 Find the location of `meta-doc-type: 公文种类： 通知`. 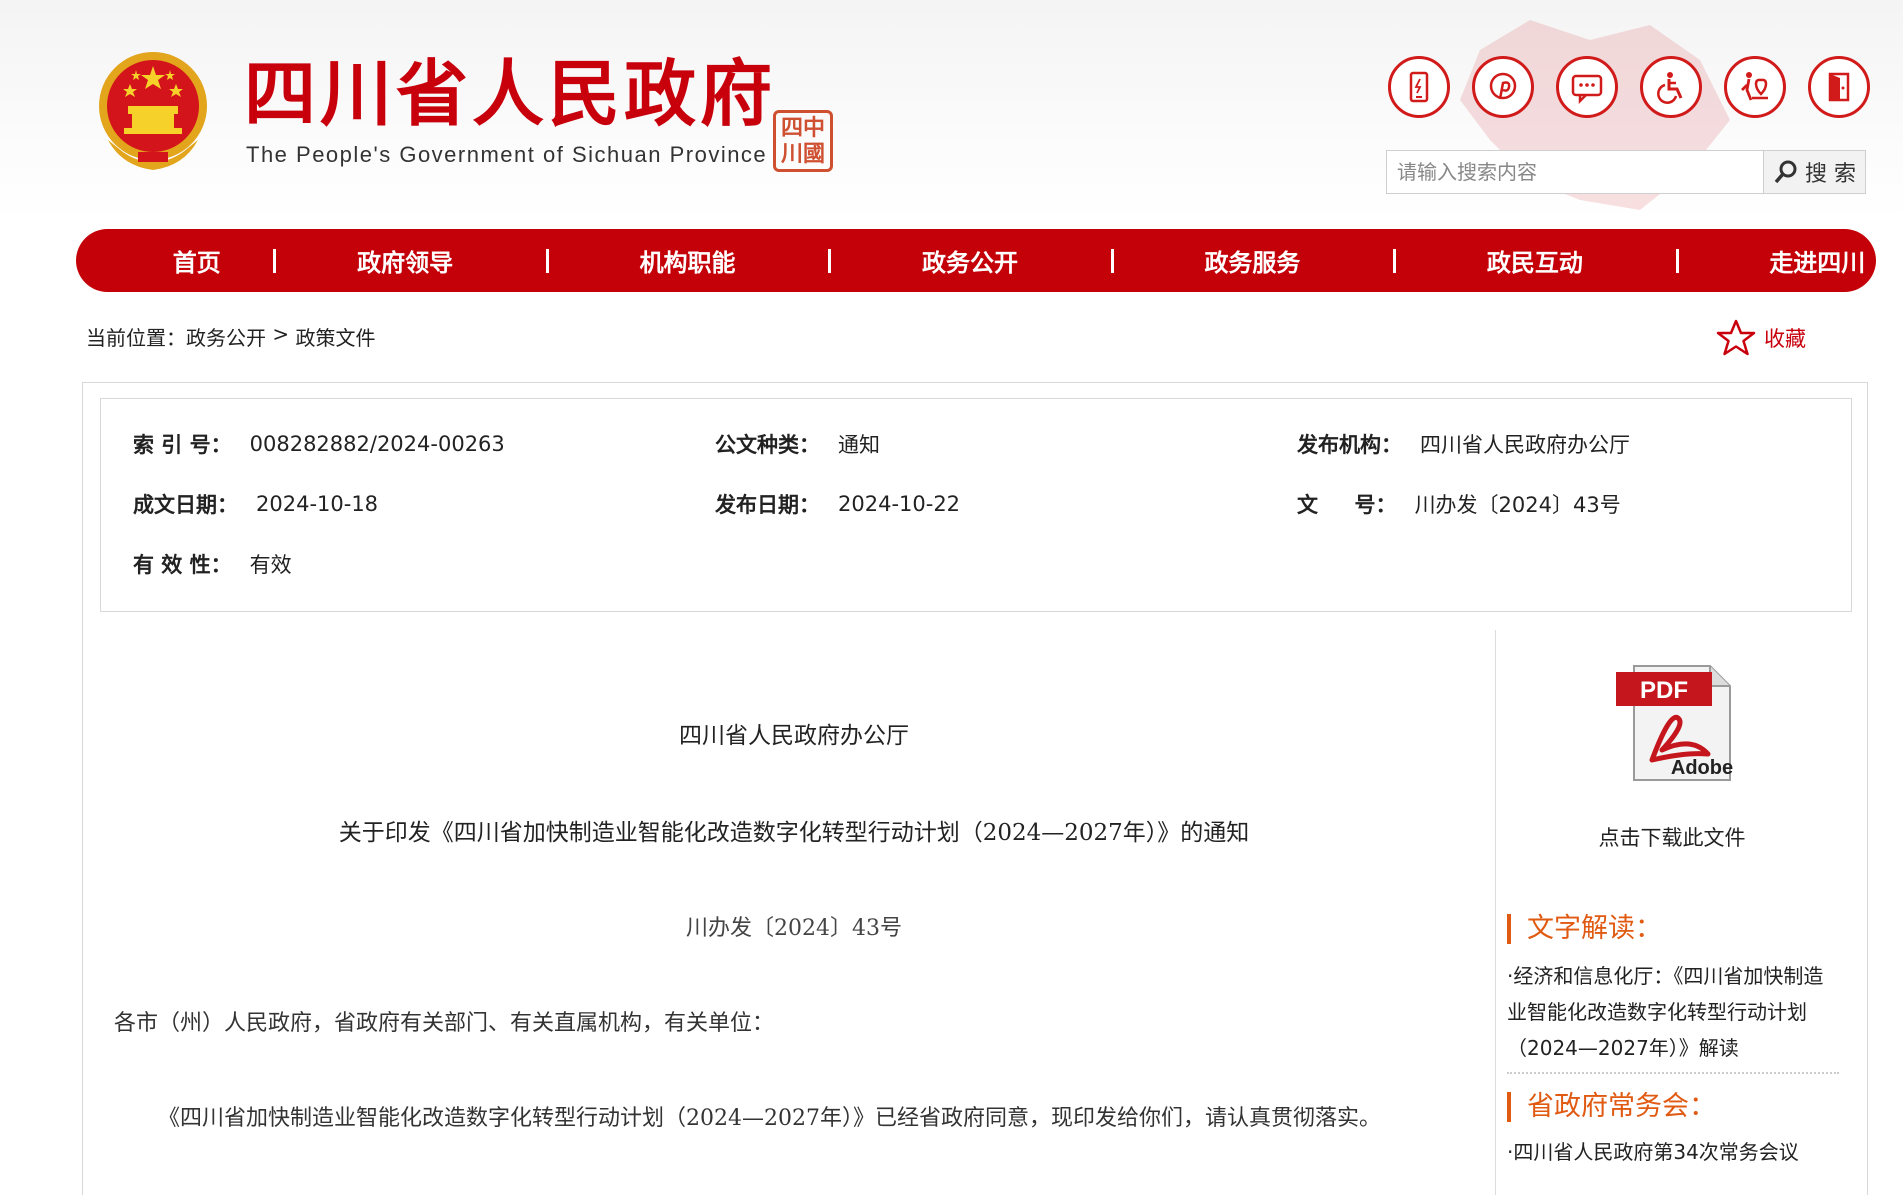

meta-doc-type: 公文种类： 通知 is located at coordinates (797, 444).